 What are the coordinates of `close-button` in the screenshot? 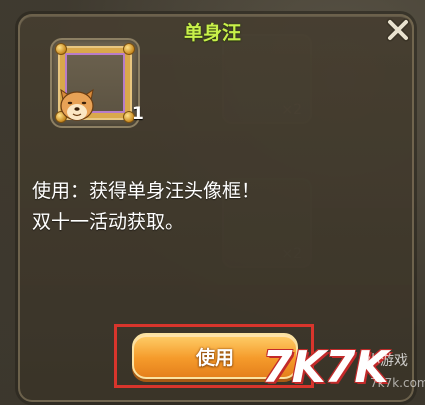 It's located at (398, 30).